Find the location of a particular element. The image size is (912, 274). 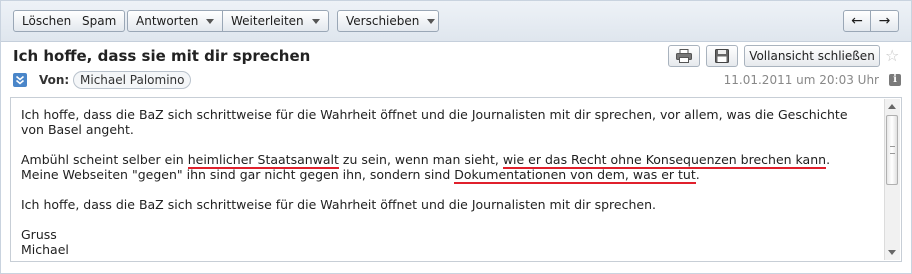

printer-icon is located at coordinates (684, 56).